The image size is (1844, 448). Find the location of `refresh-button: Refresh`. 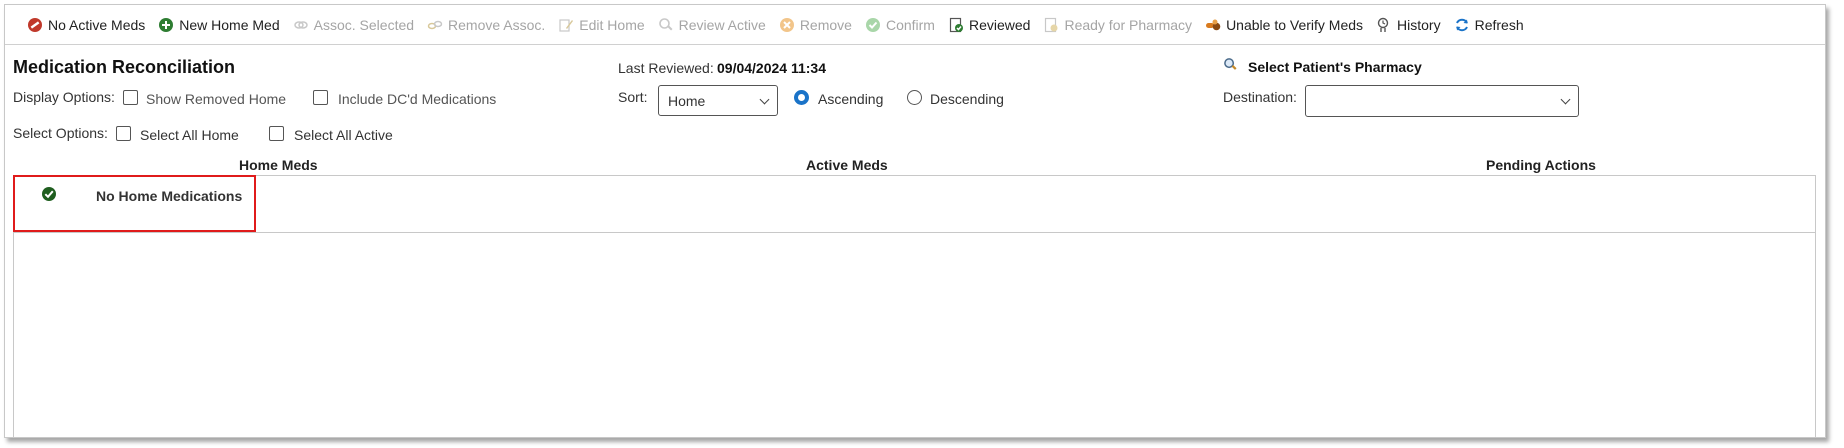

refresh-button: Refresh is located at coordinates (1489, 25).